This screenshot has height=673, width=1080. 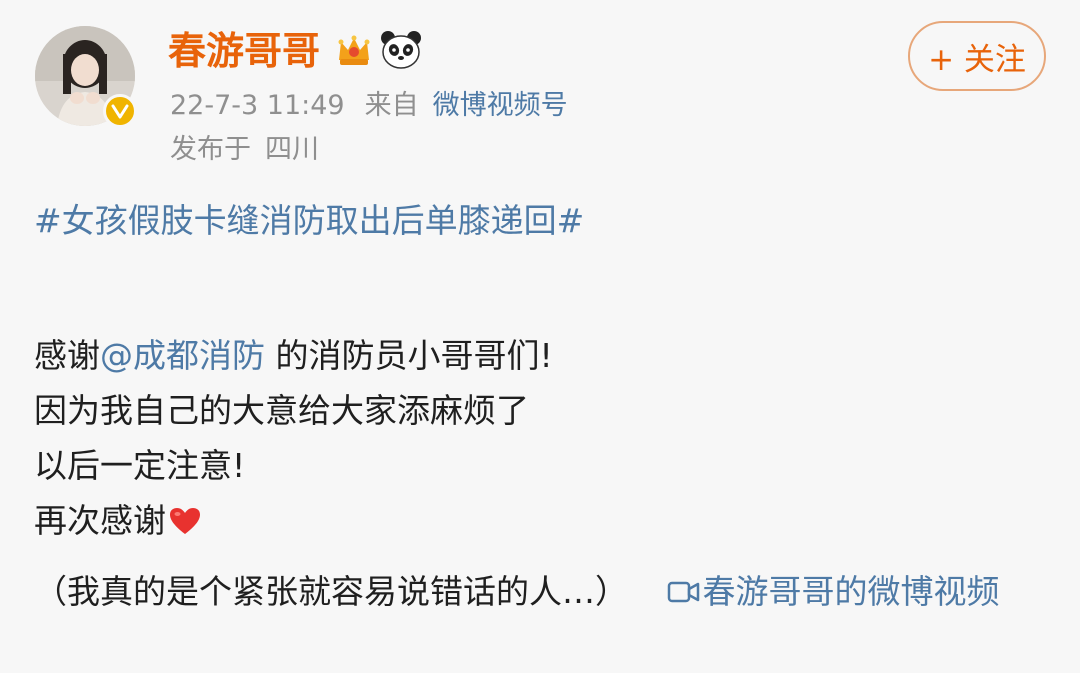 What do you see at coordinates (539, 521) in the screenshot?
I see `post-line-4: 再次感谢` at bounding box center [539, 521].